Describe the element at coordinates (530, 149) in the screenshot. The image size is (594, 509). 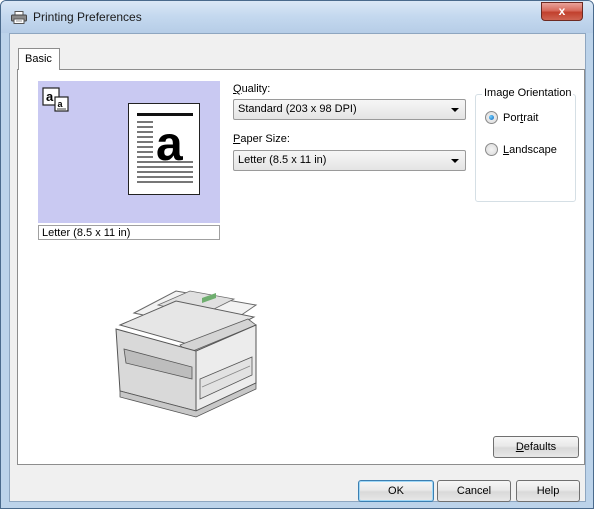
I see `orientation-landscape-label: Landscape` at that location.